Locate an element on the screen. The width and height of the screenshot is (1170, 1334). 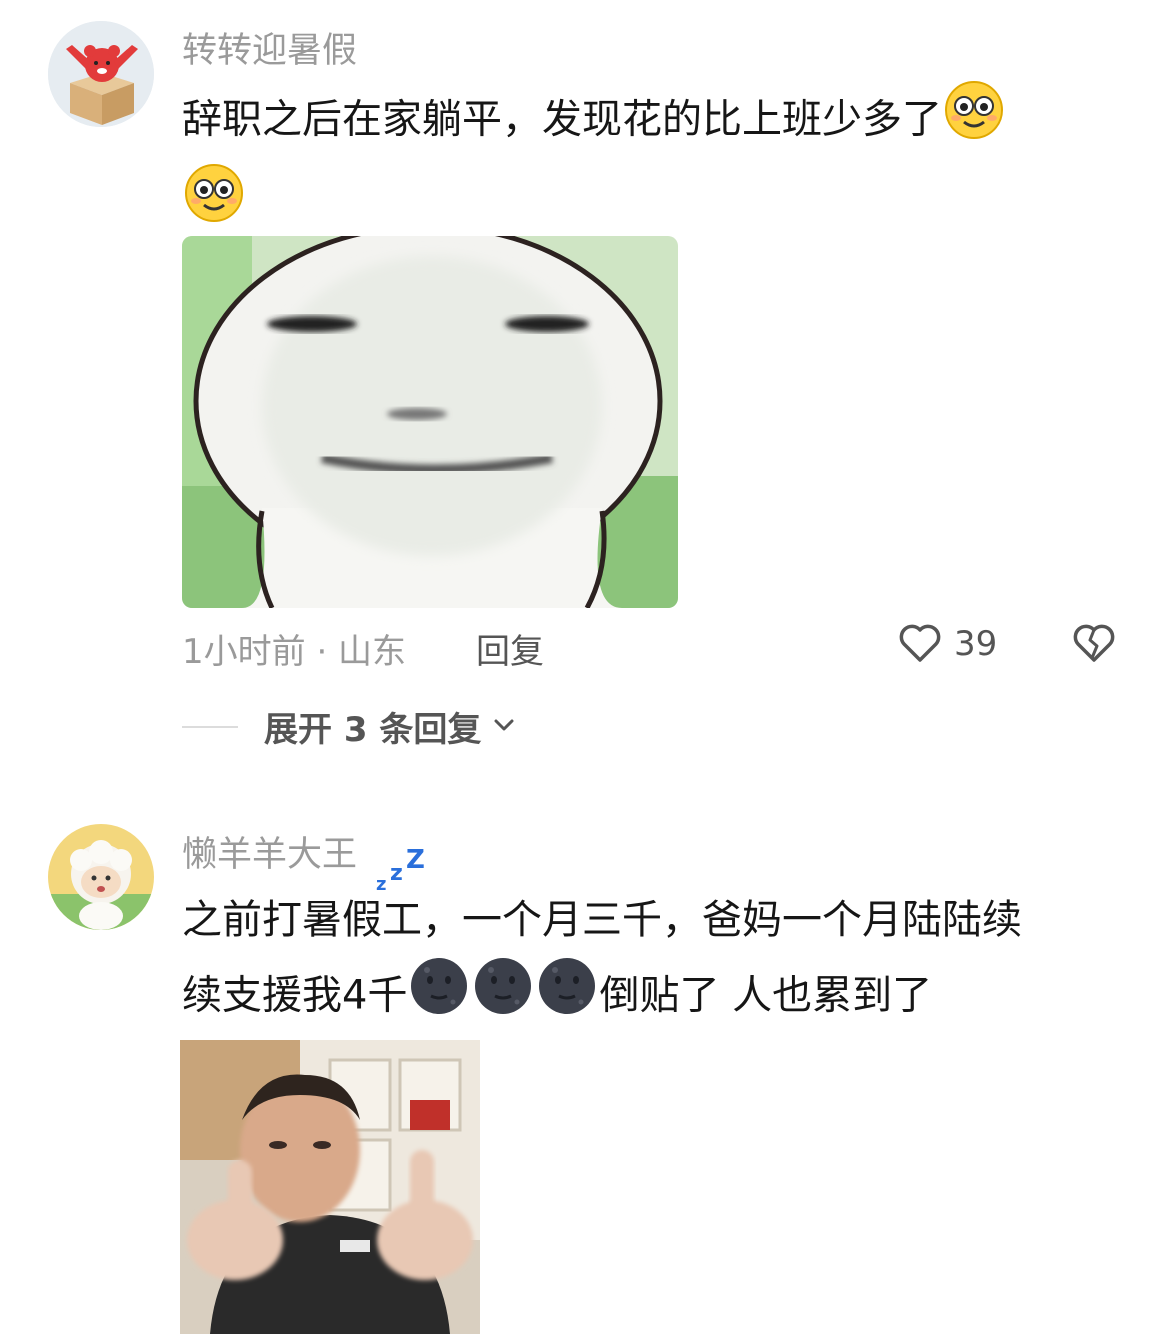
comment-text-line: 辞职之后在家躺平，发现花的比上班少多了 is located at coordinates (562, 119).